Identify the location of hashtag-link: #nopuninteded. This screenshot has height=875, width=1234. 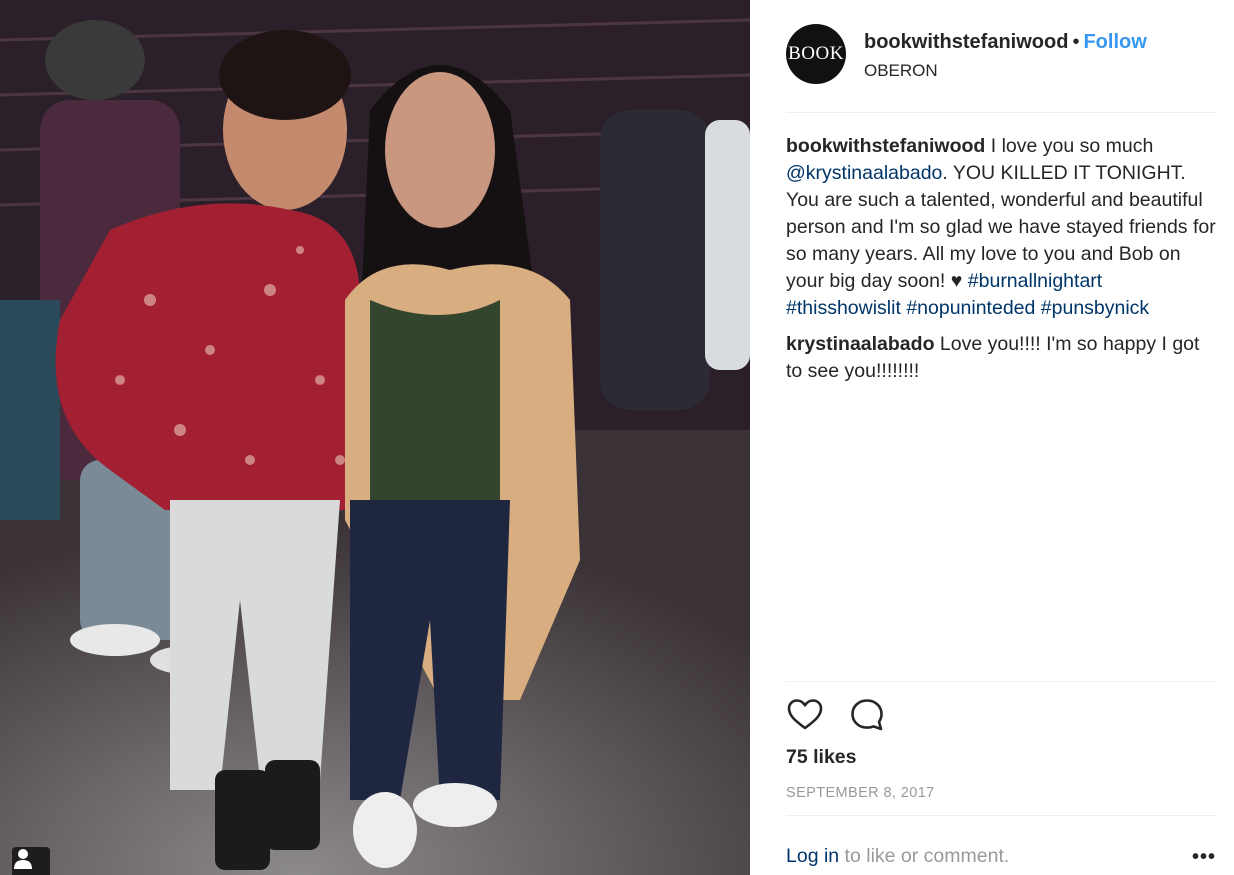
(970, 308).